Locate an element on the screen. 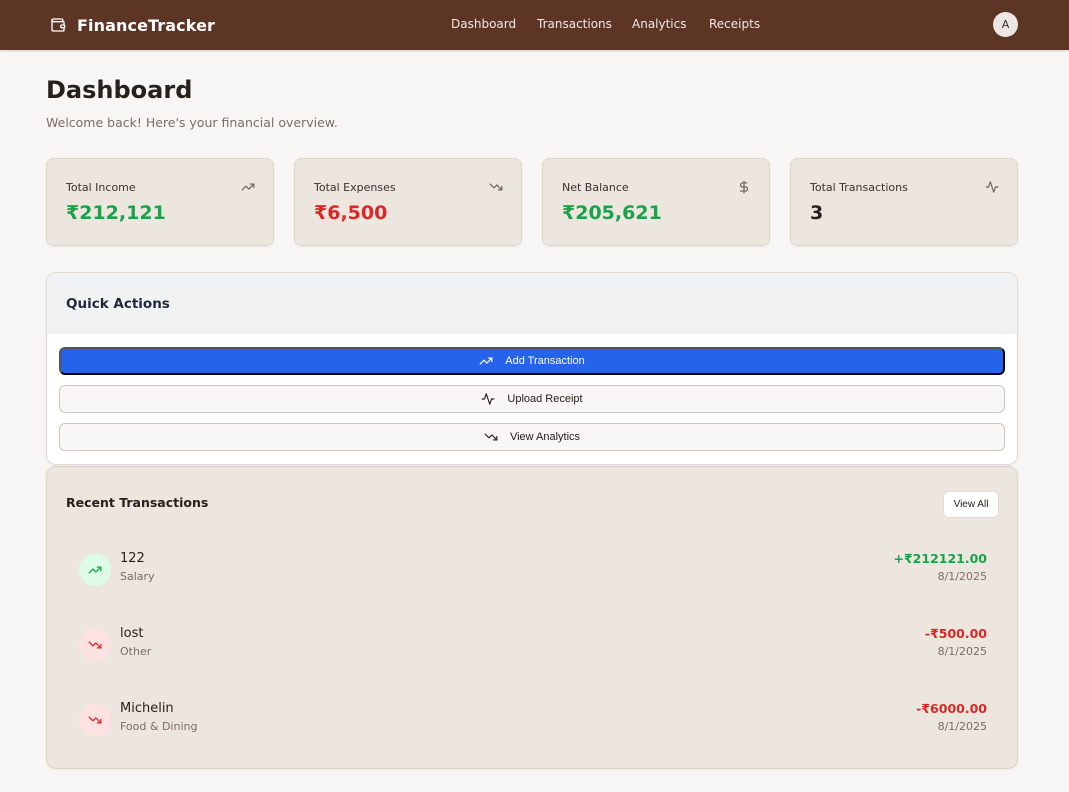  button-label: Upload Receipt is located at coordinates (545, 399).